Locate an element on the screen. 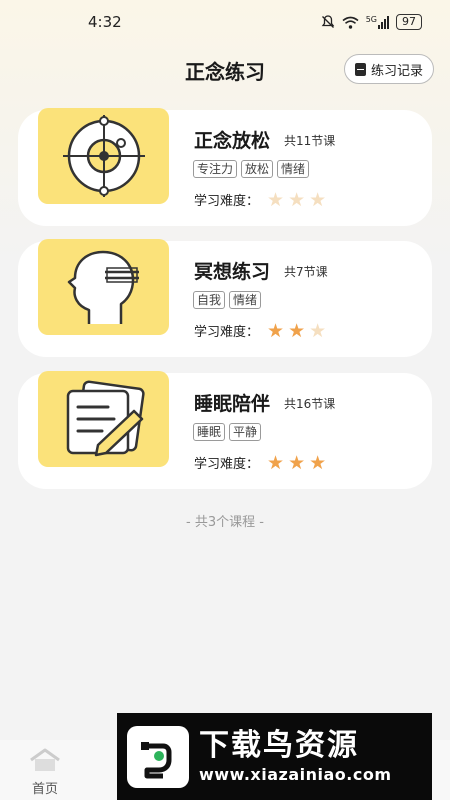 The image size is (450, 800). course-card-sleep: 睡眠陪伴 共16节课 睡眠 平静 学习难度： ★ ★ ★ is located at coordinates (225, 430).